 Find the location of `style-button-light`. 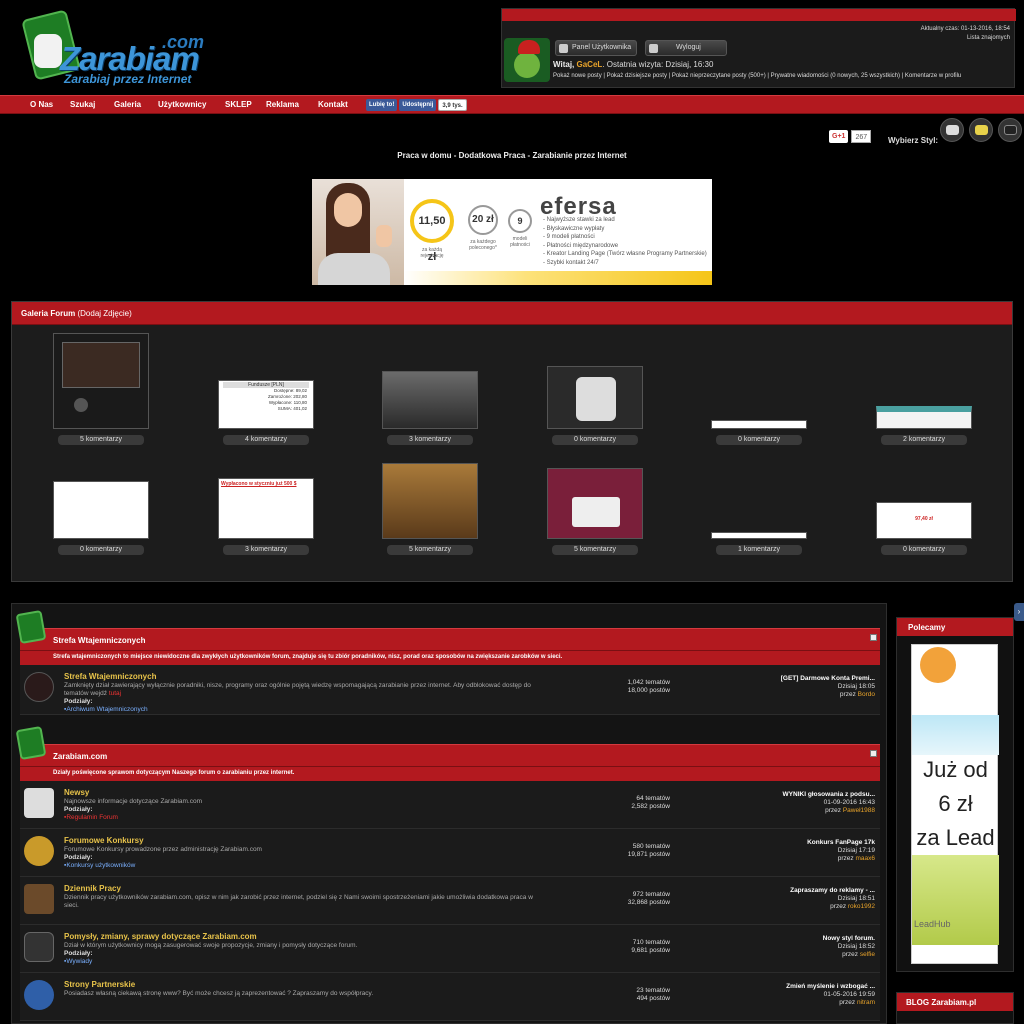

style-button-light is located at coordinates (952, 130).